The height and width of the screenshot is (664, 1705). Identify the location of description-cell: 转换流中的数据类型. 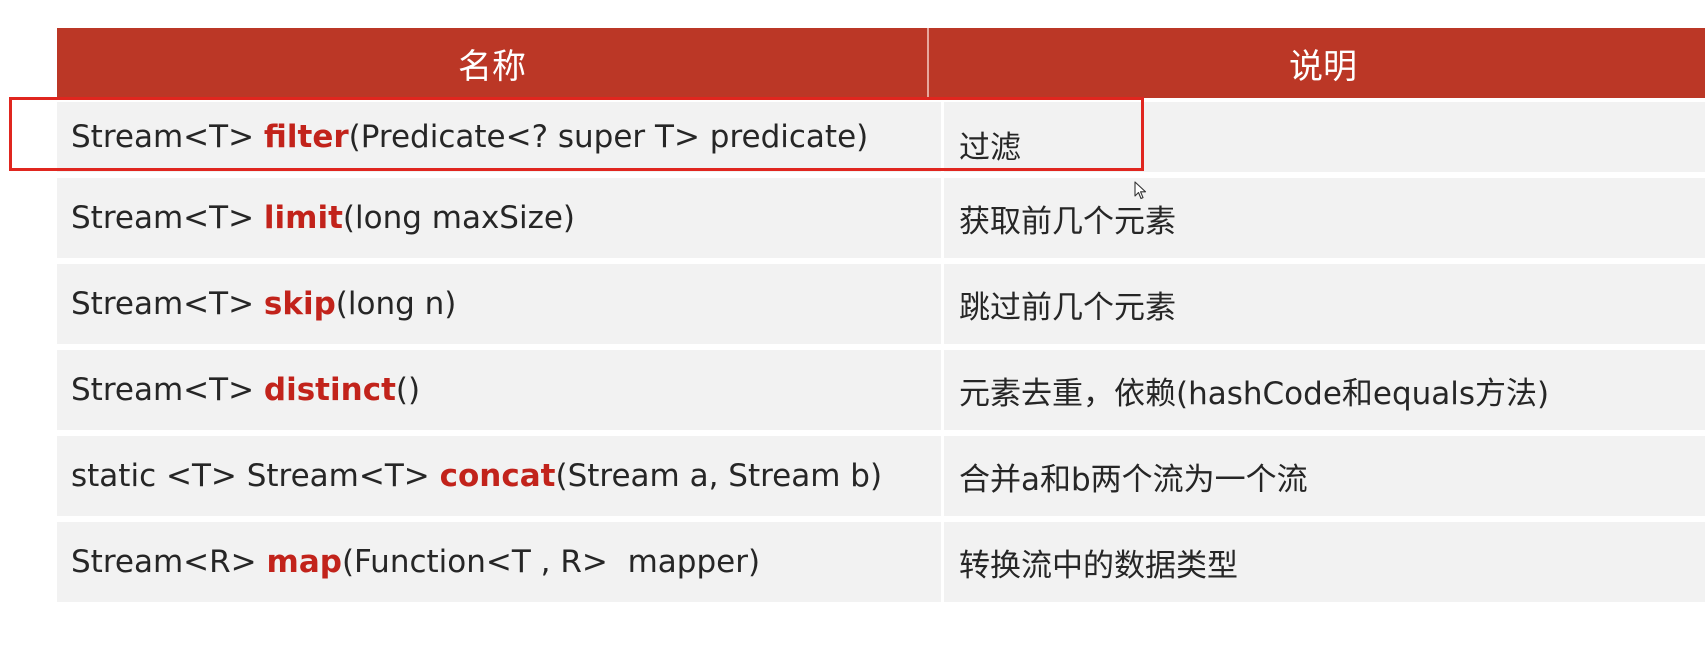
(1098, 565).